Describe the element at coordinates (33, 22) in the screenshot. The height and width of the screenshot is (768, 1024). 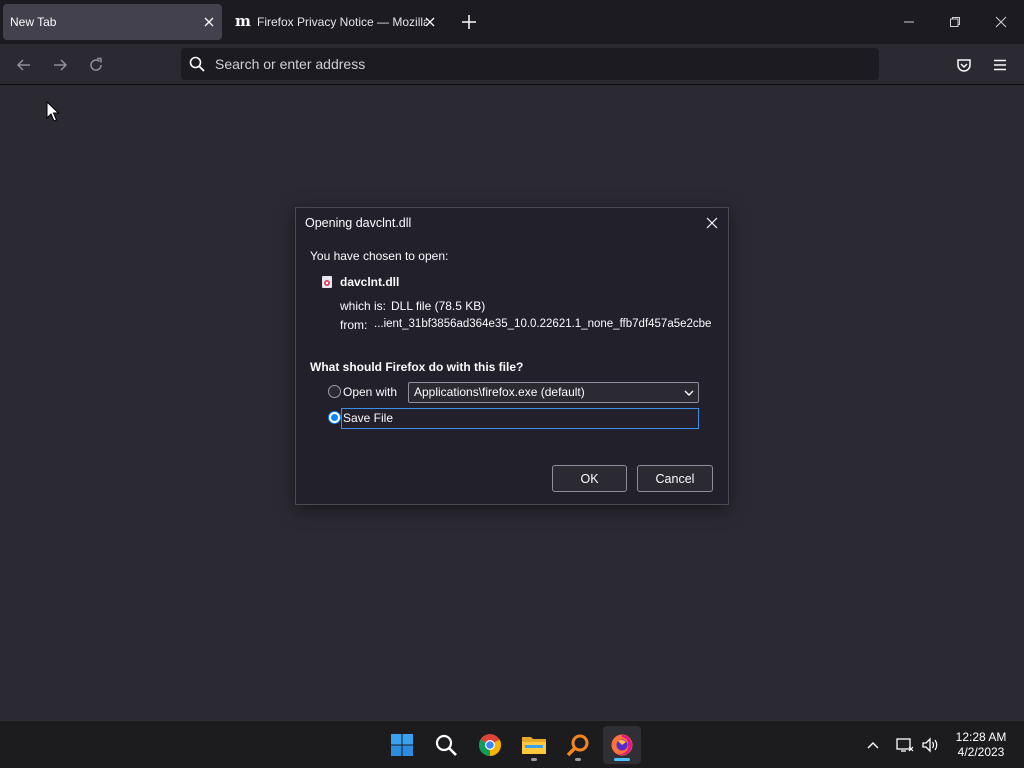
I see `tab-label: New Tab` at that location.